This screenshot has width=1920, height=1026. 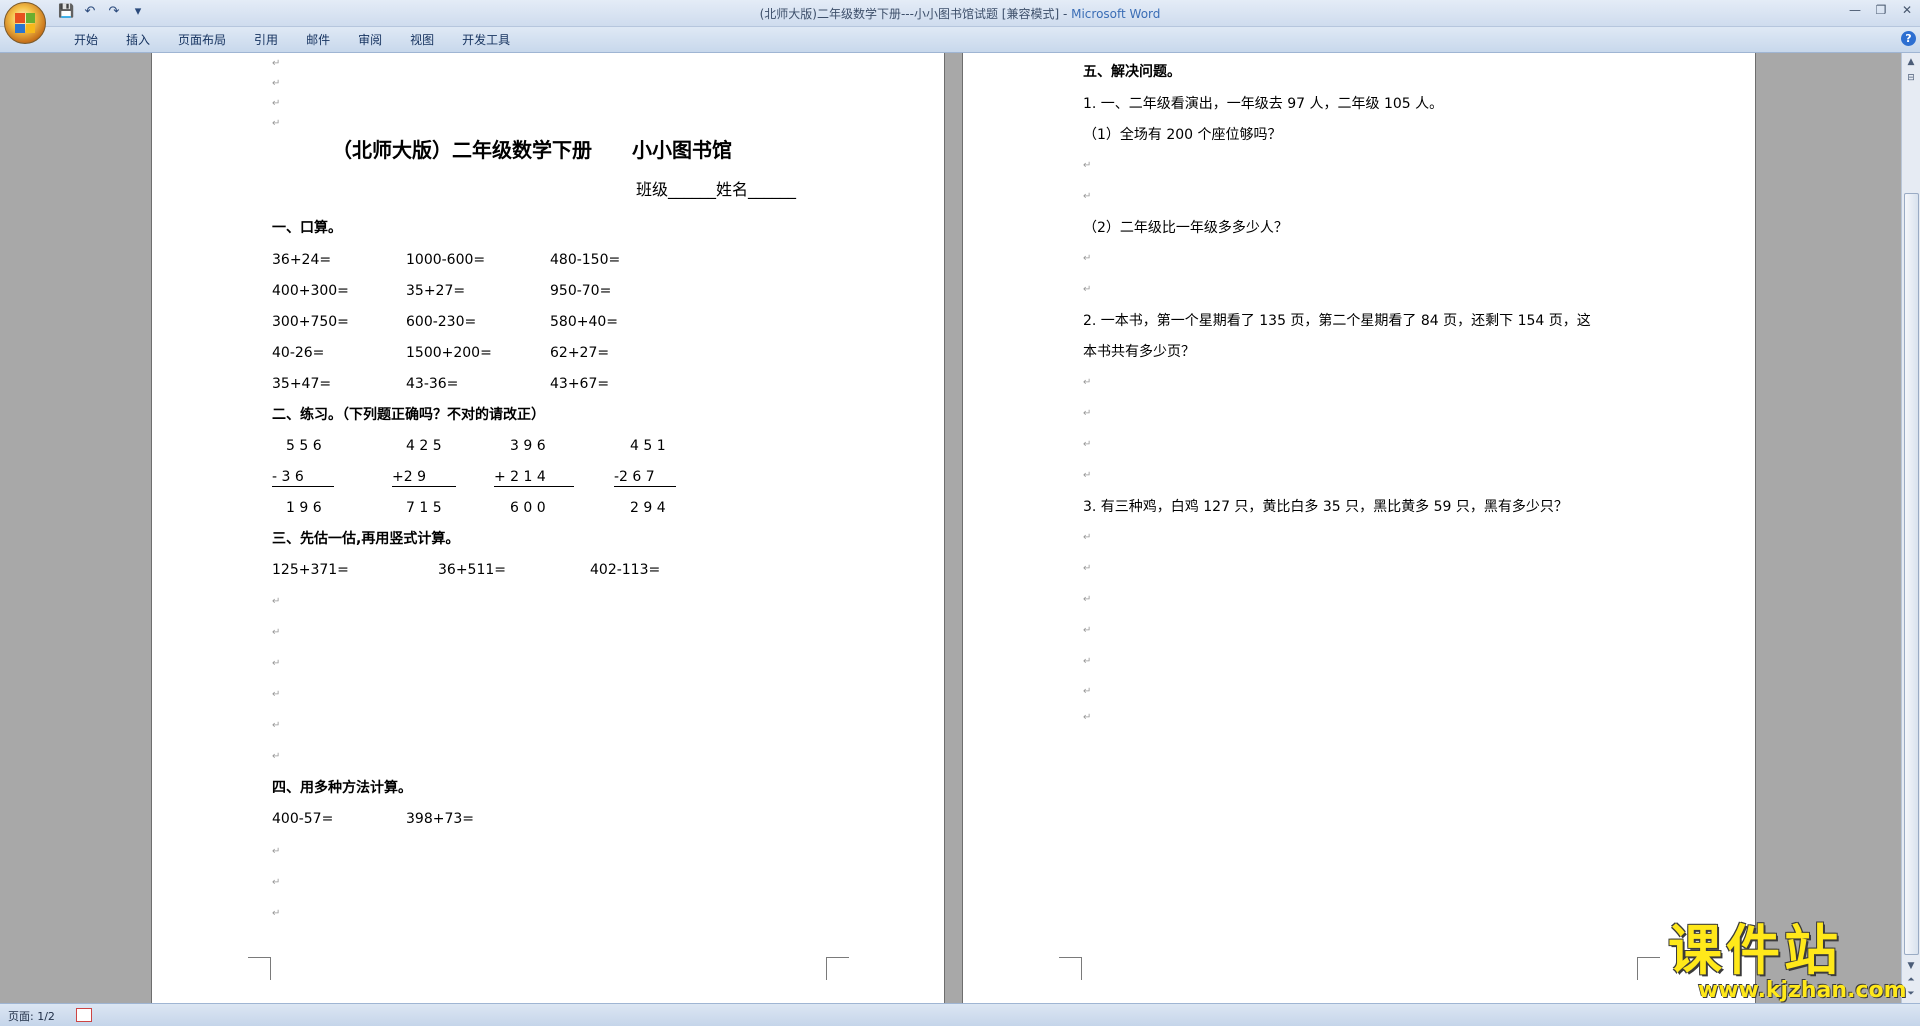 I want to click on vertical-middle: -2 6 7, so click(x=645, y=477).